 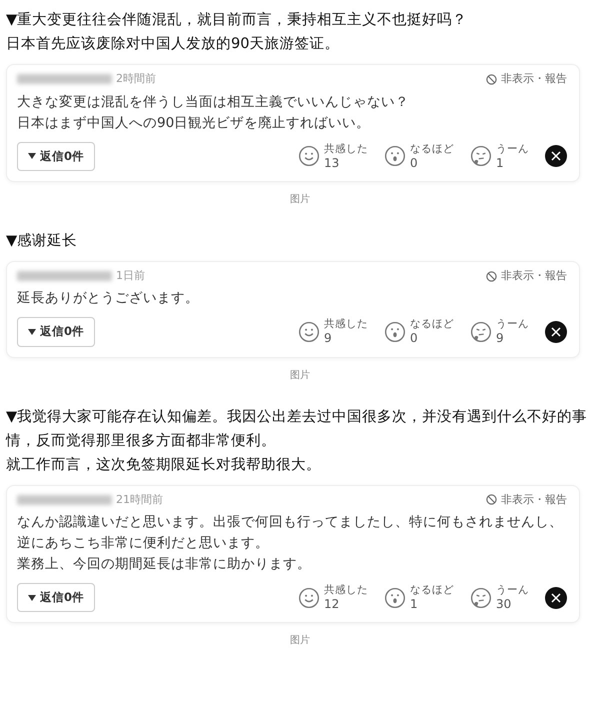 I want to click on reaction-button: うーん 1, so click(x=499, y=156).